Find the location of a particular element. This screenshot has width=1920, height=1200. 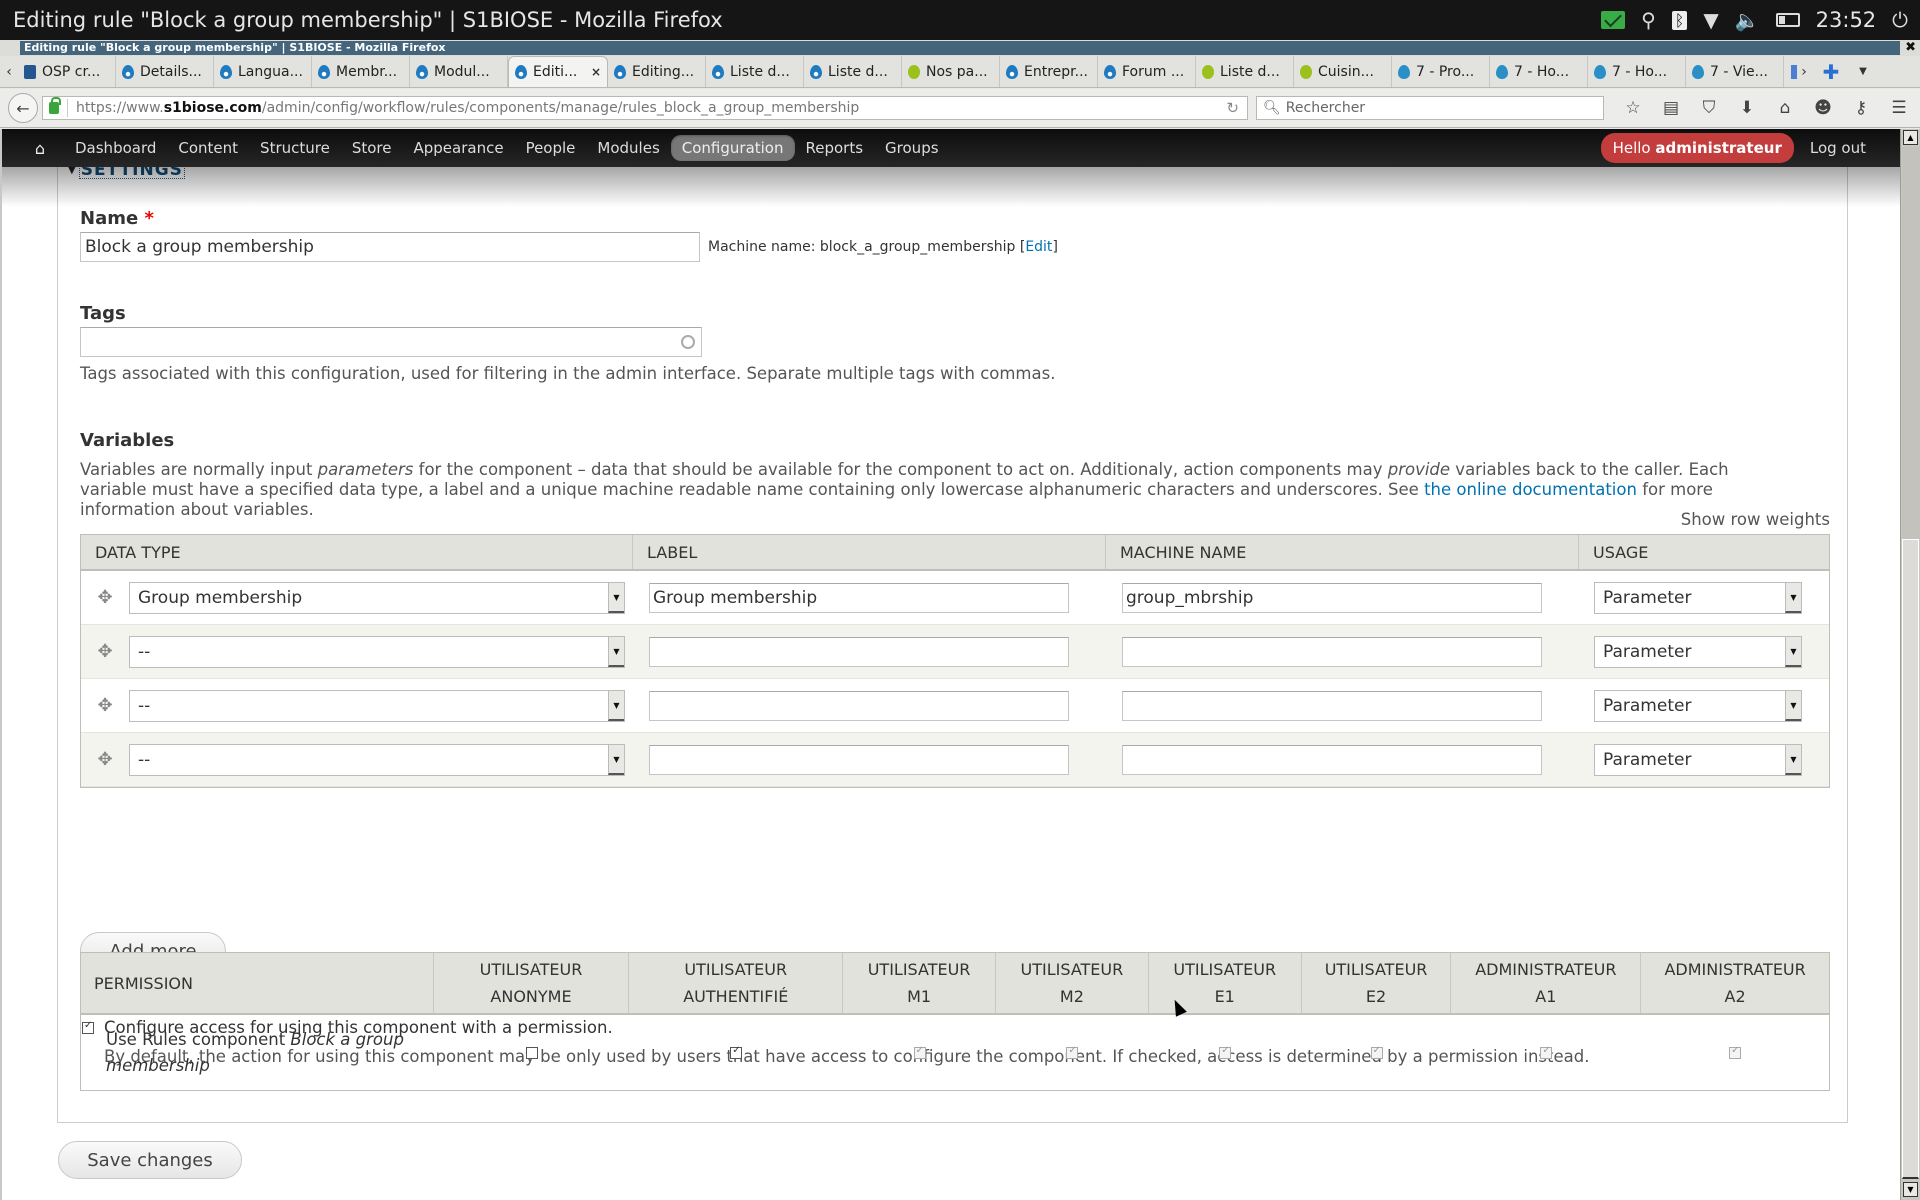

tags-input is located at coordinates (391, 342).